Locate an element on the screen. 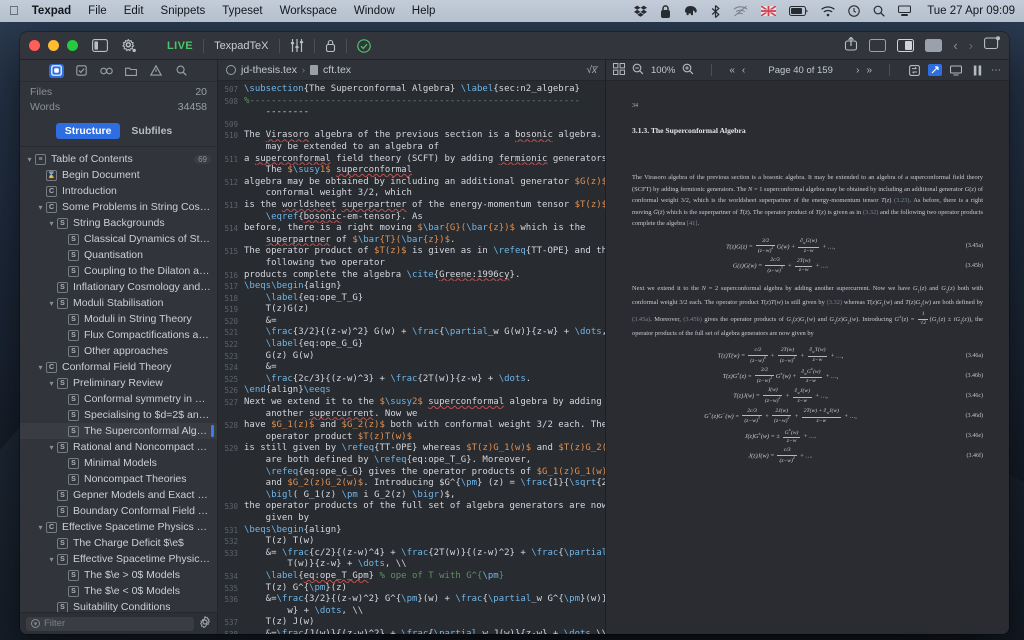  tree-item: S Quantisation is located at coordinates (118, 255).